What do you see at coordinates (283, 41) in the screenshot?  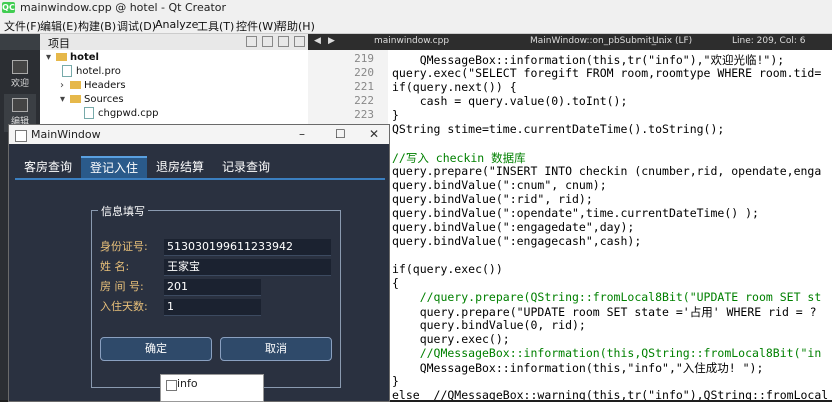 I see `split-icon` at bounding box center [283, 41].